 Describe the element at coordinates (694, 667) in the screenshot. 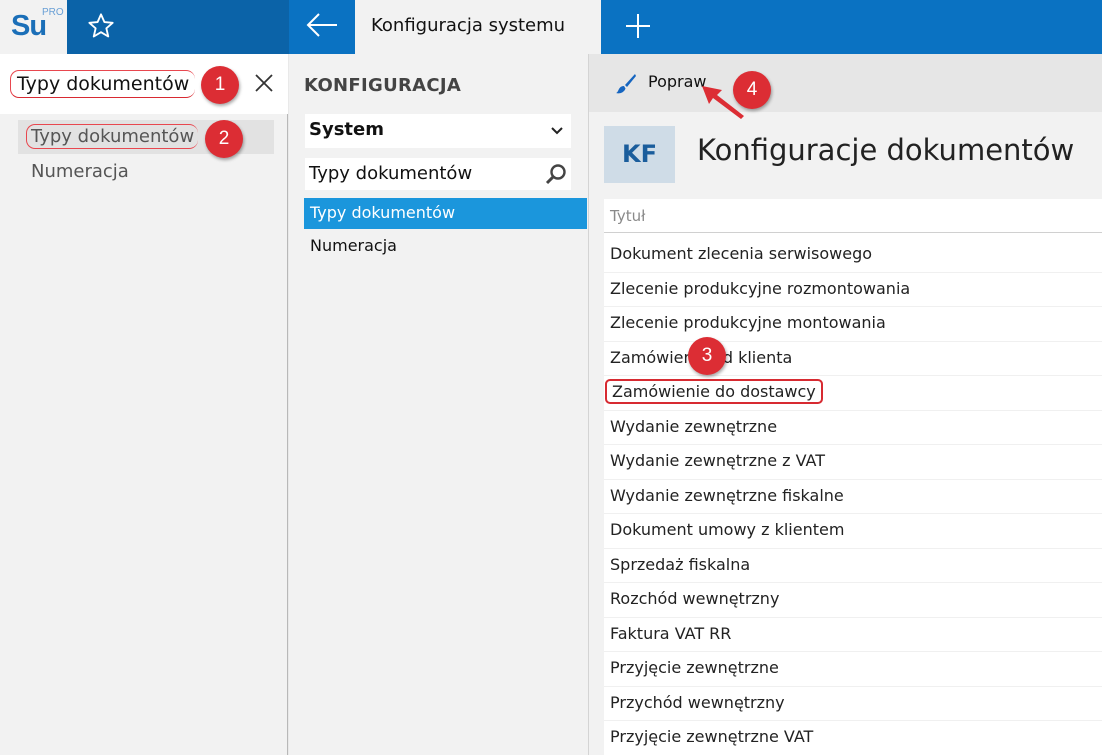

I see `row-title: Przyjęcie zewnętrzne` at that location.